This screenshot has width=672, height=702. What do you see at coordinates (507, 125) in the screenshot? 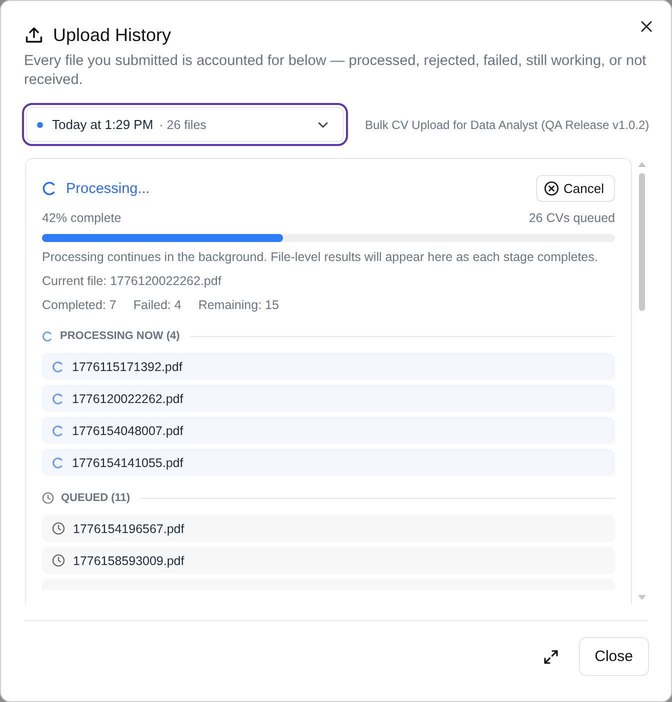
I see `batch-name: Bulk CV Upload for Data Analyst (QA Release v1.0.2)` at bounding box center [507, 125].